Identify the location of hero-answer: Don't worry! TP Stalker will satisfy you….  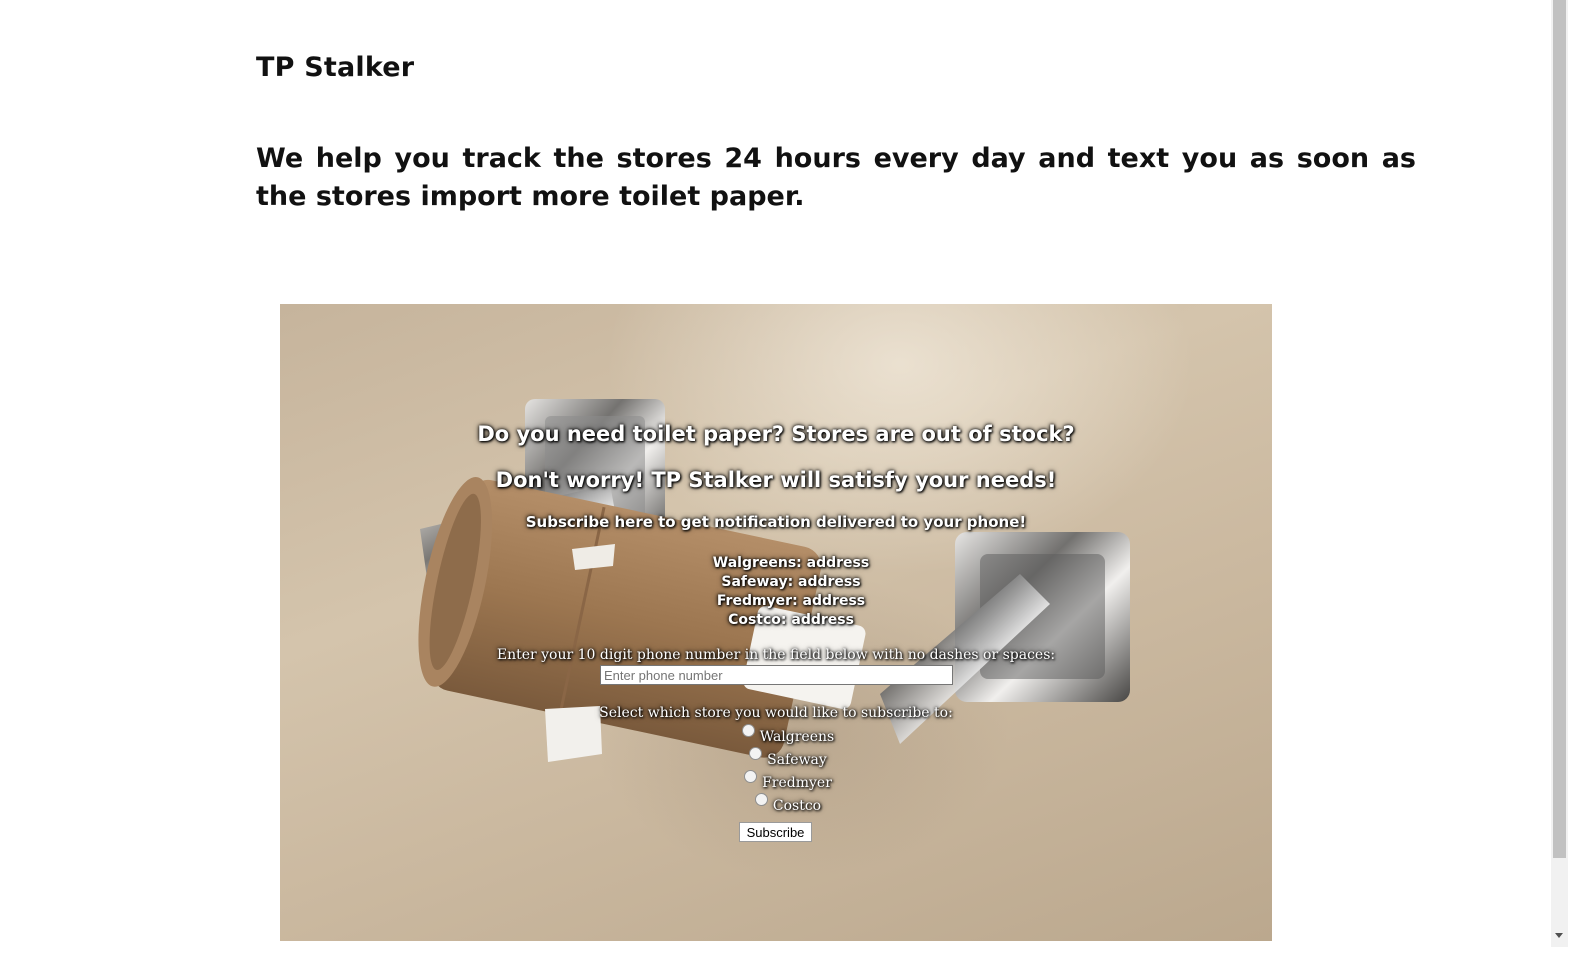
(776, 480).